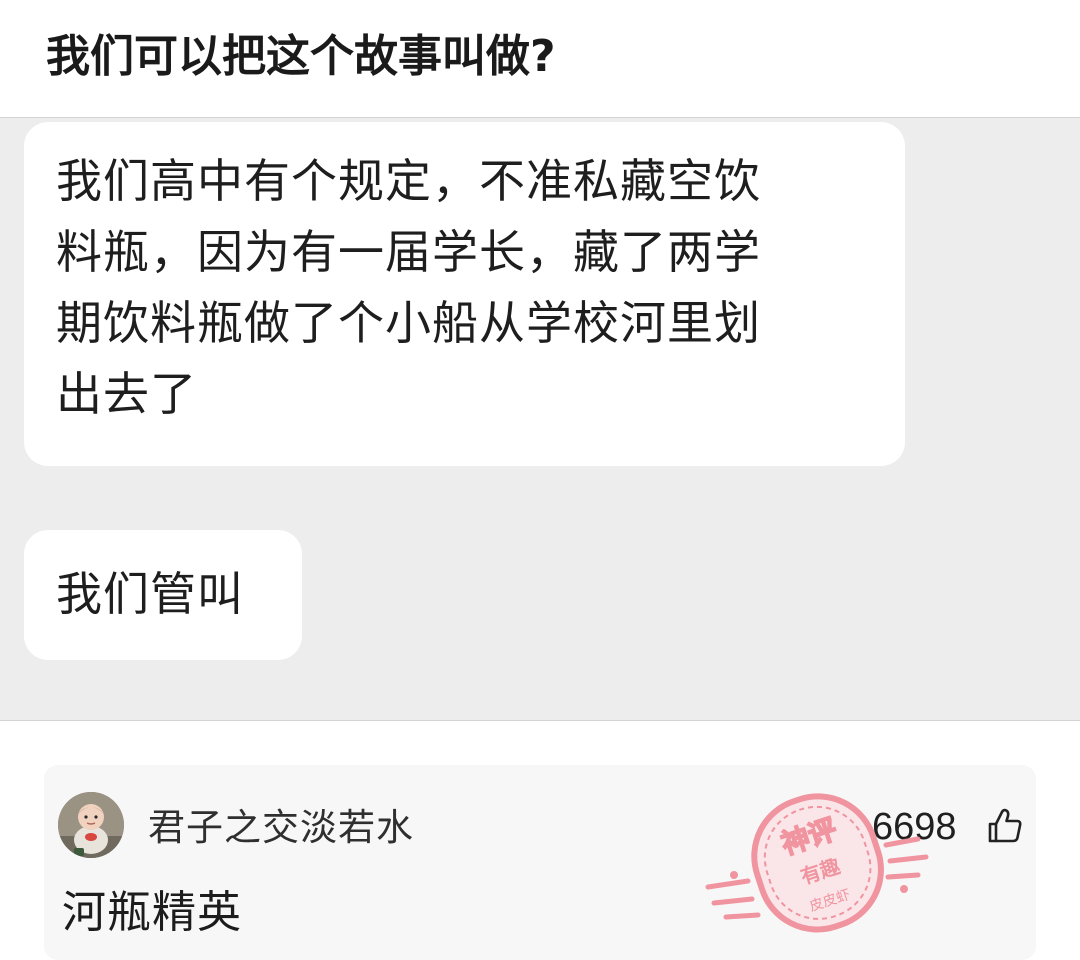  I want to click on thumbs-up-icon, so click(1005, 826).